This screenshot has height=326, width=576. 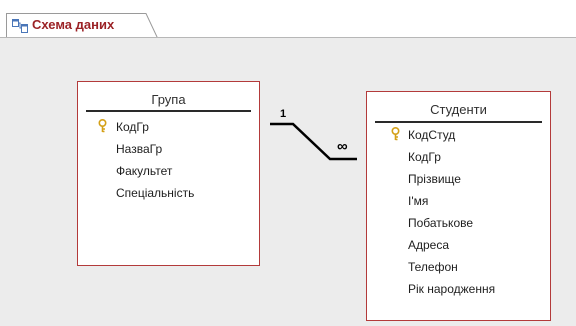 I want to click on tab-relationships: Схема даних, so click(x=82, y=25).